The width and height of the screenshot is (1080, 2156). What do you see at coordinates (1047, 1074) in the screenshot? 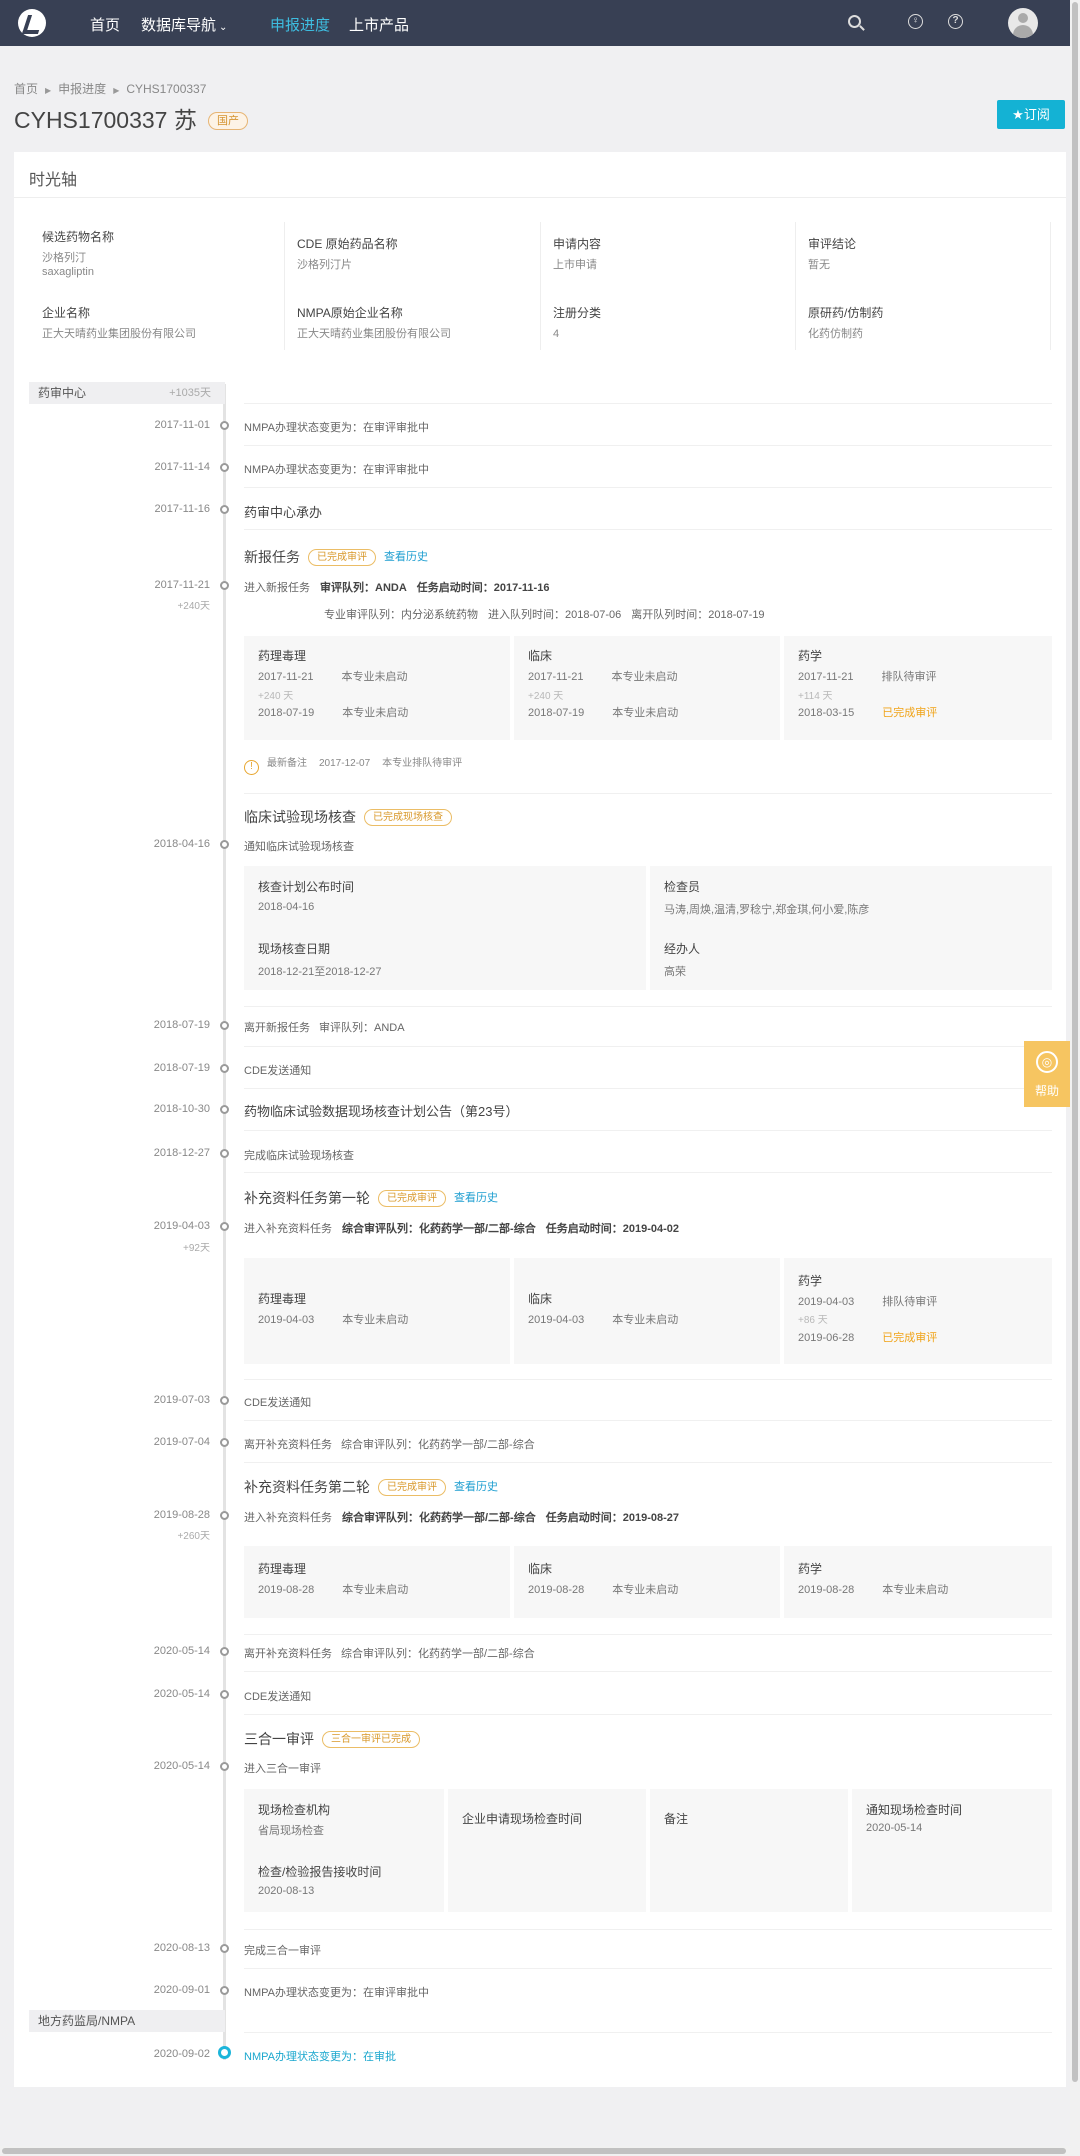
I see `help-float-button: ◎ 帮助` at bounding box center [1047, 1074].